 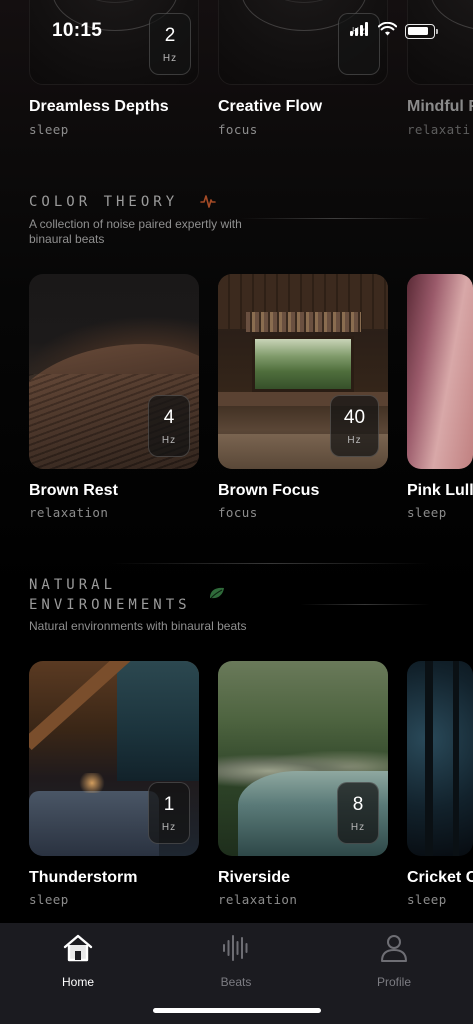 What do you see at coordinates (110, 605) in the screenshot?
I see `section-title-line: ENVIRONEMENTS` at bounding box center [110, 605].